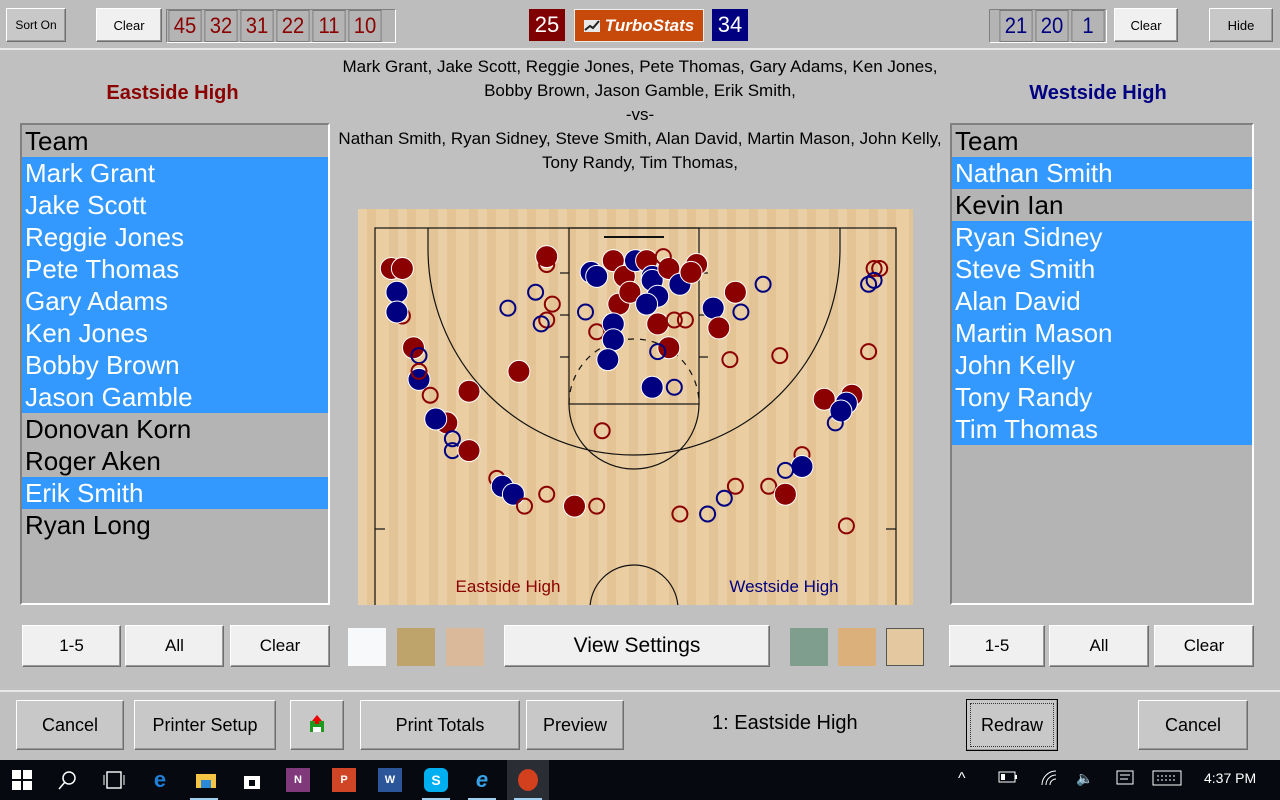  I want to click on player-list-item: Jake Scott, so click(175, 205).